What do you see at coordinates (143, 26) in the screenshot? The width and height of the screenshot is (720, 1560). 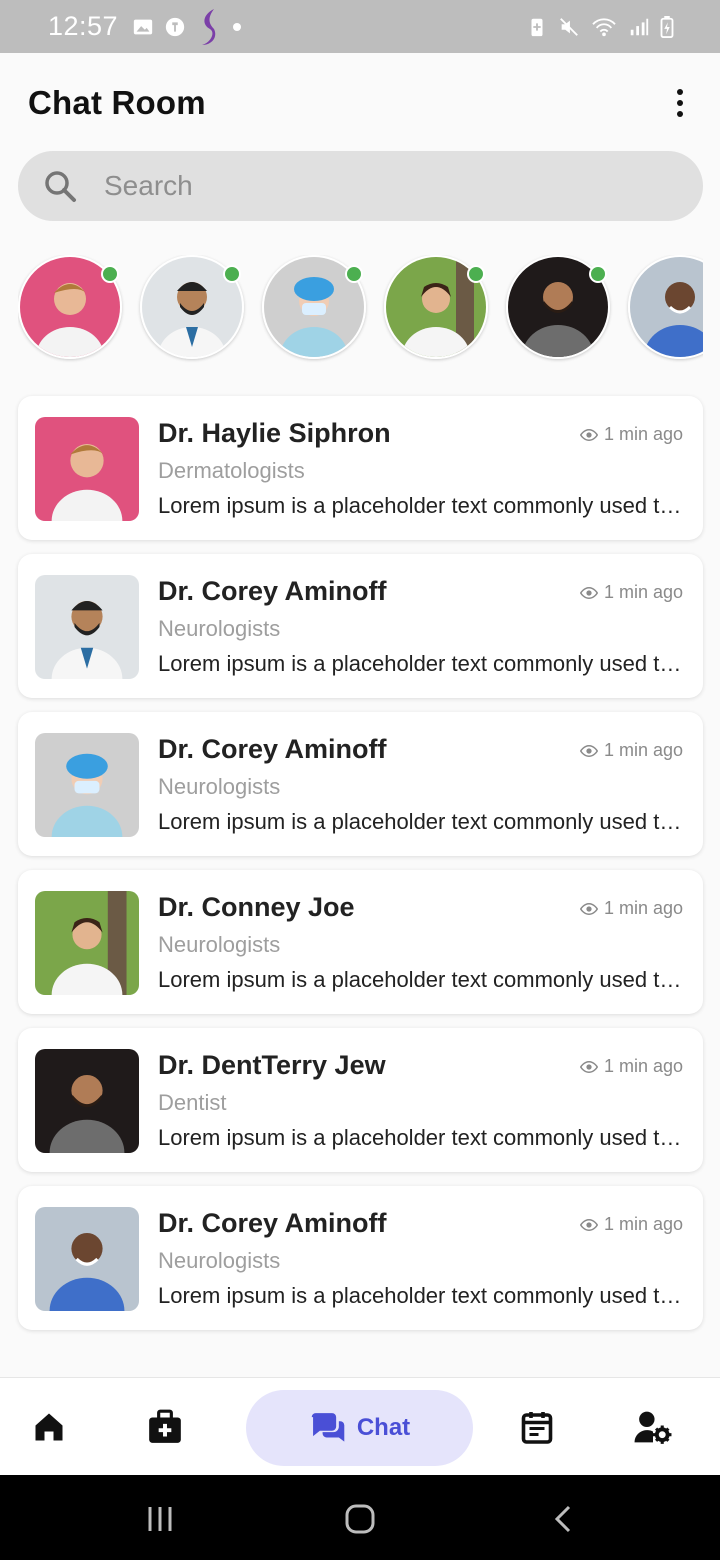 I see `gallery-icon` at bounding box center [143, 26].